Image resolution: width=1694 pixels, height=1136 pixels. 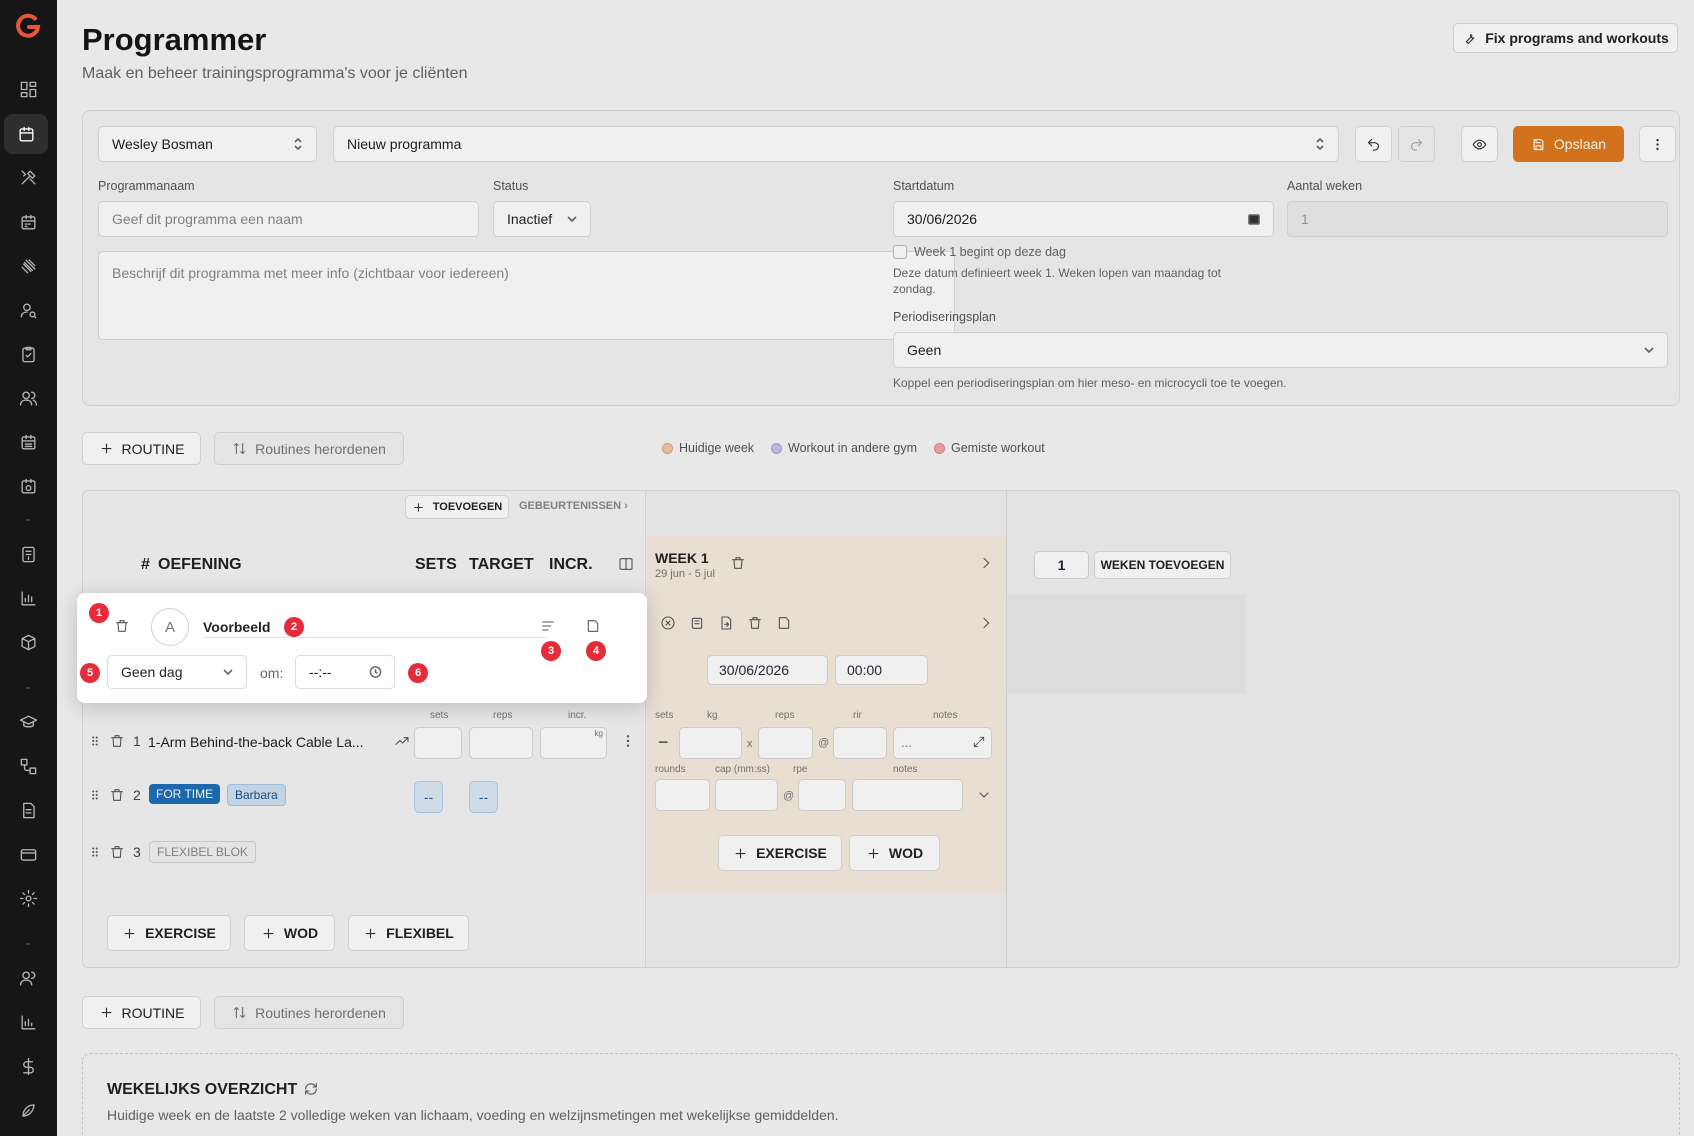 What do you see at coordinates (979, 742) in the screenshot?
I see `expand-icon` at bounding box center [979, 742].